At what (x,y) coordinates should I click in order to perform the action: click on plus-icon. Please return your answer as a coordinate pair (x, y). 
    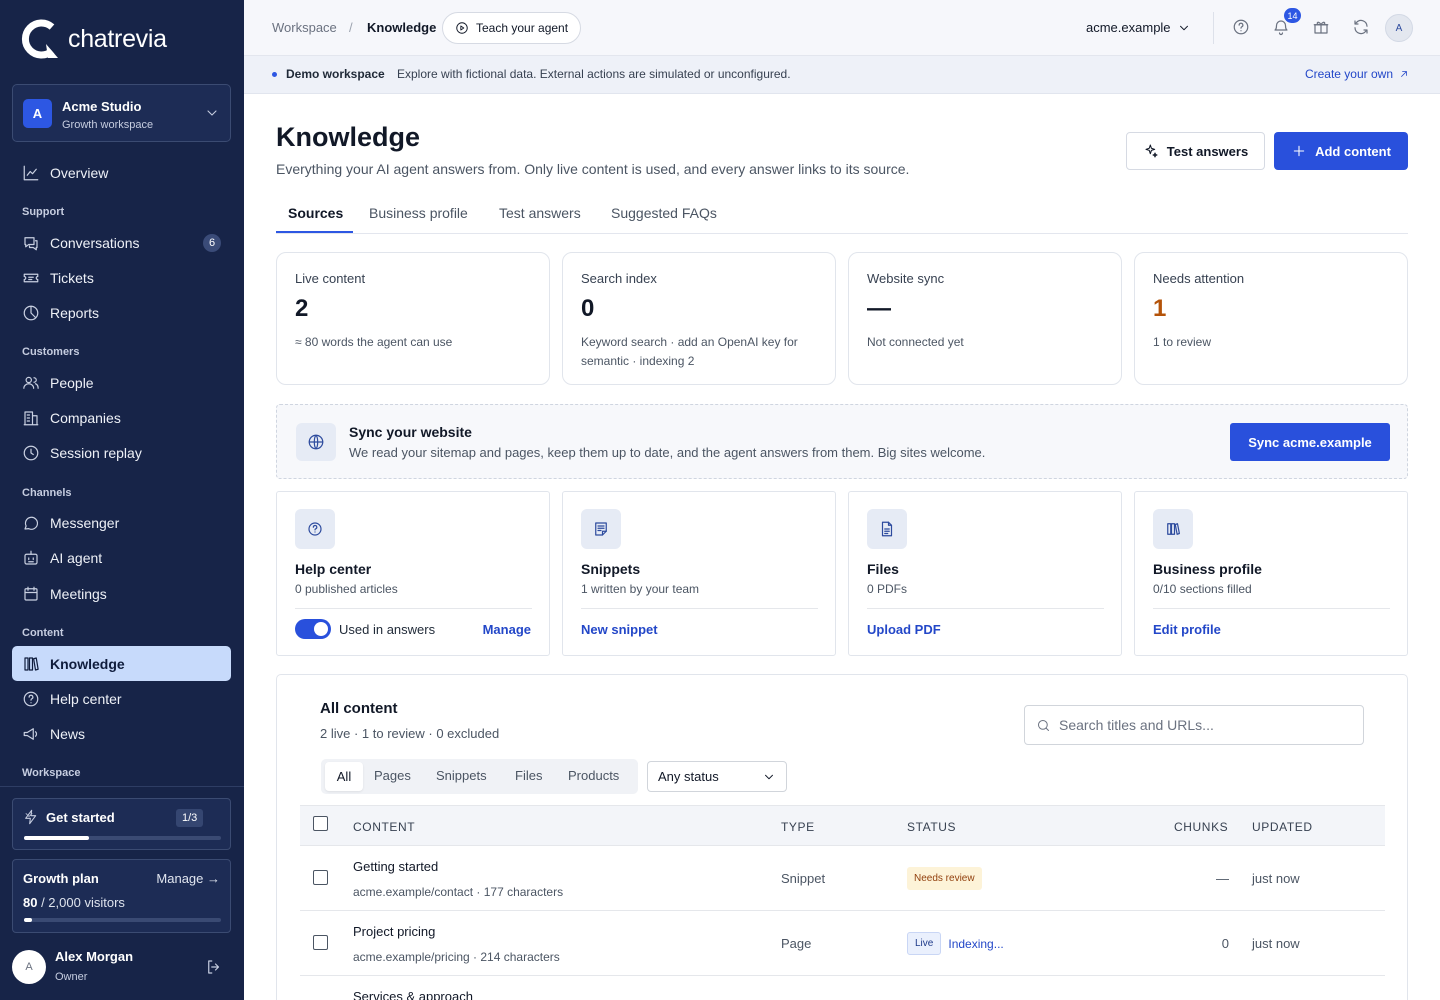
    Looking at the image, I should click on (1299, 151).